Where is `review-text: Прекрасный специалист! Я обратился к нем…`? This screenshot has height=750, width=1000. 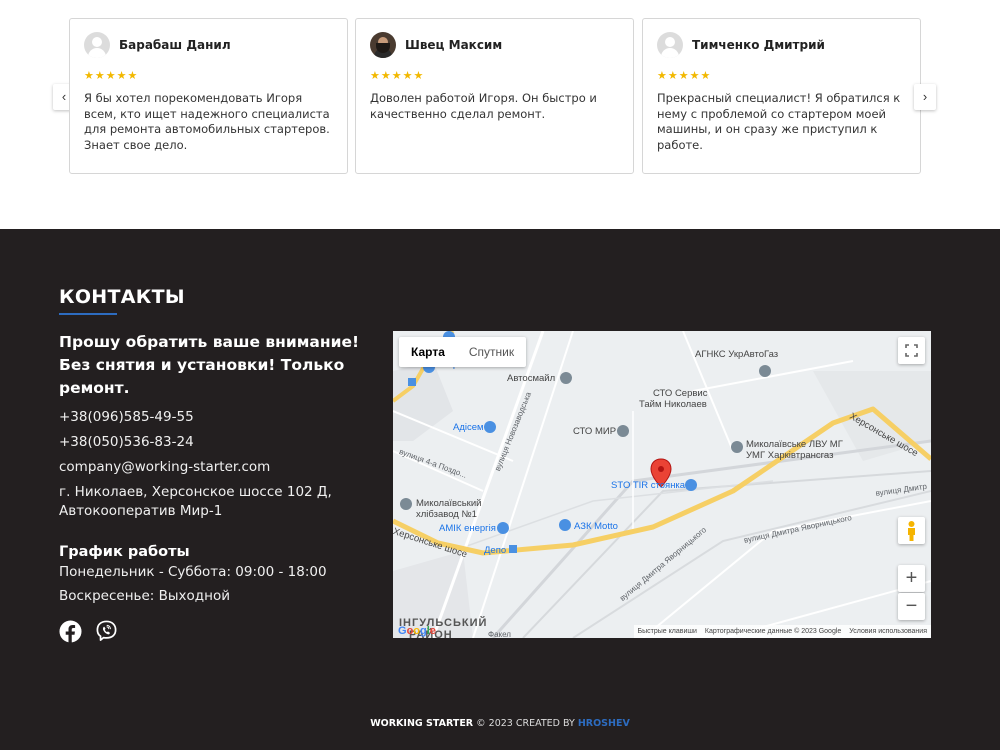
review-text: Прекрасный специалист! Я обратился к нем… is located at coordinates (779, 121).